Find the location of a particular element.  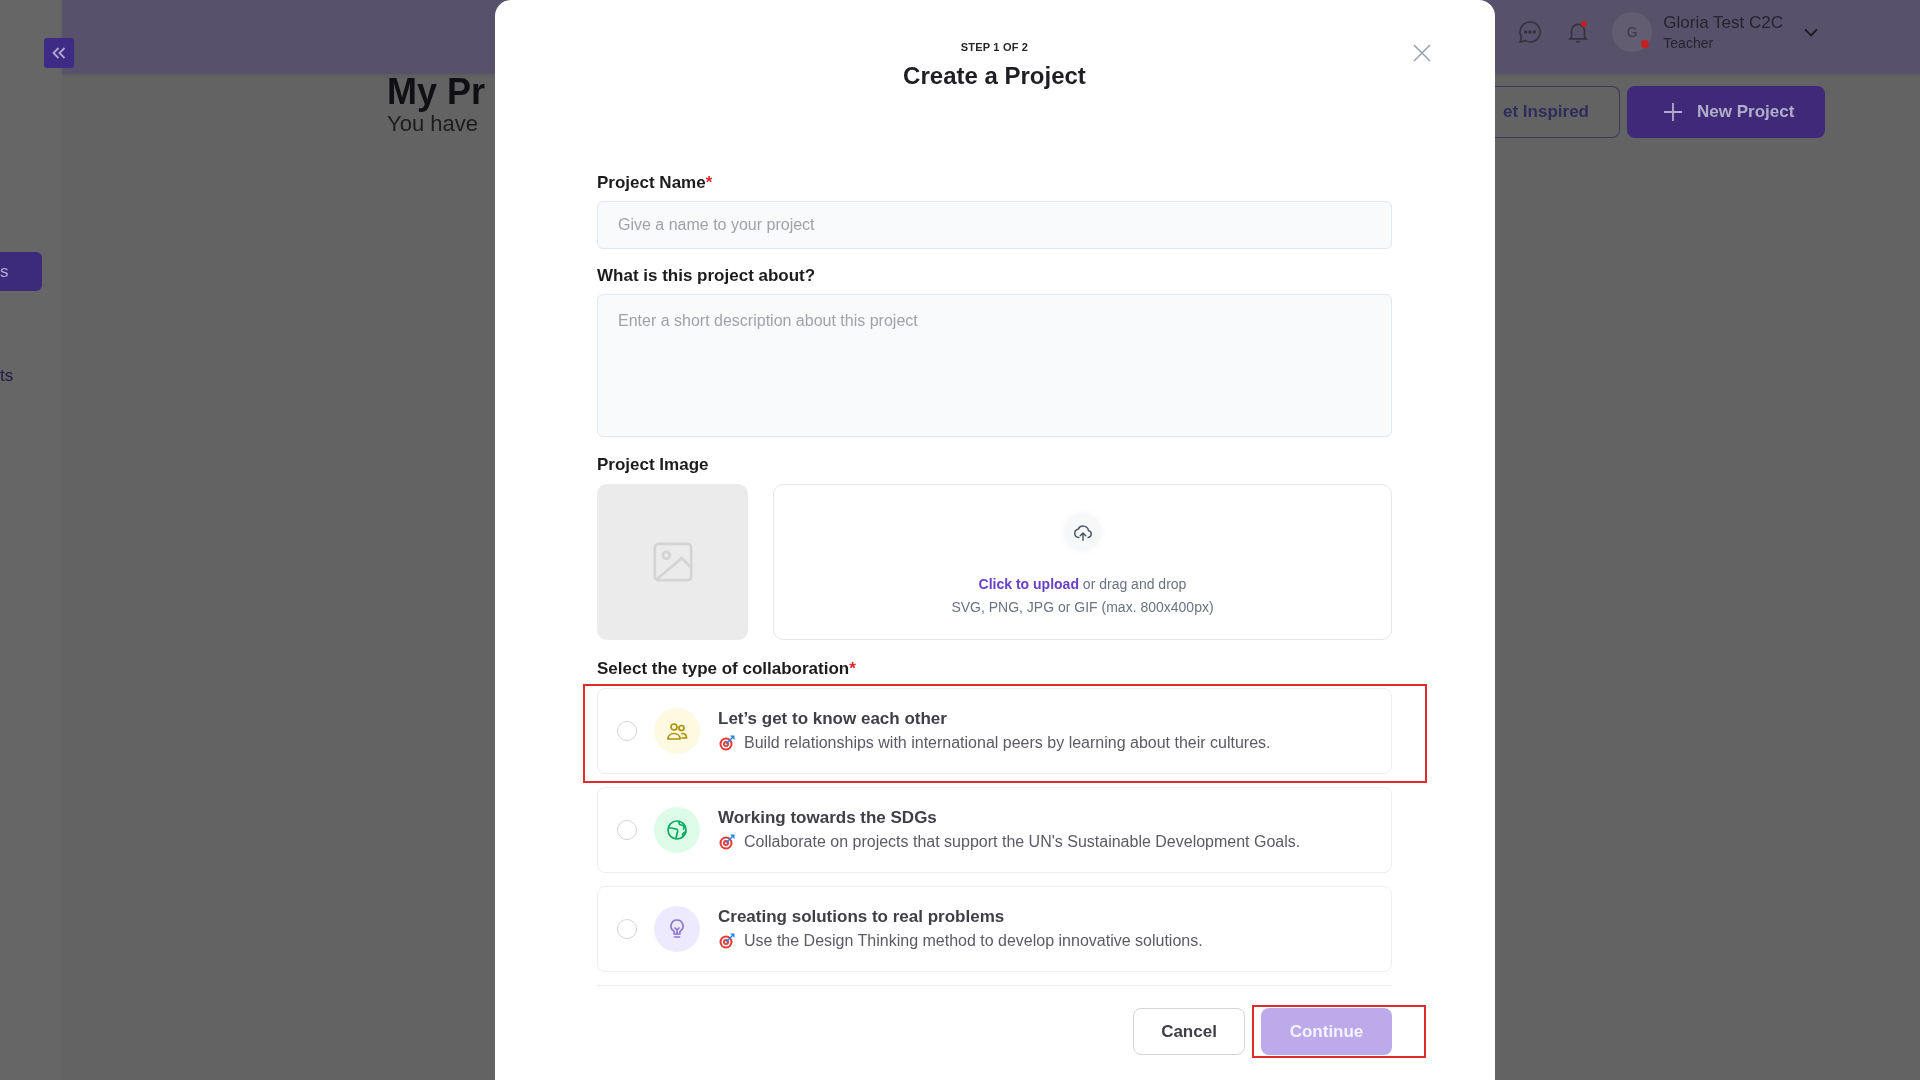

collaboration-option: Let’s get to know each other Build relationships with international peers by learning about their cultures. is located at coordinates (994, 731).